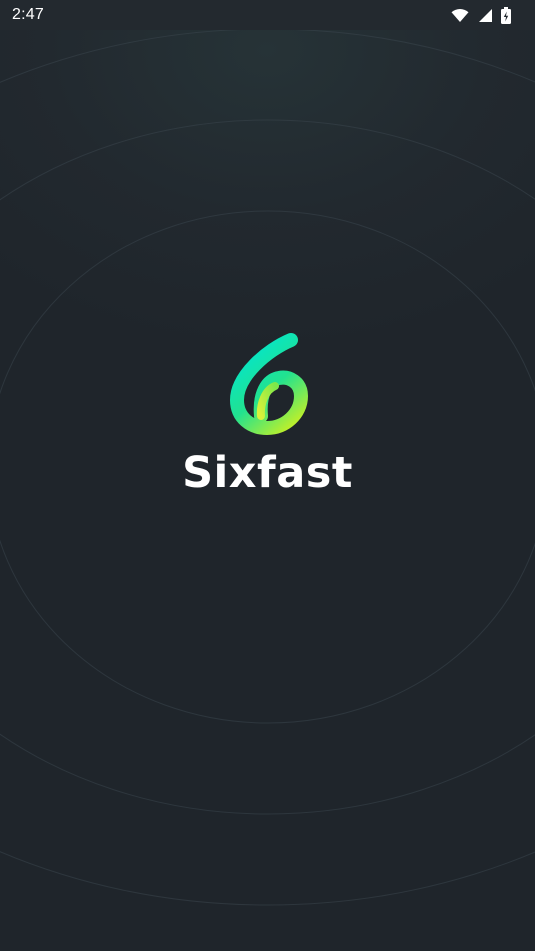 This screenshot has width=535, height=951. I want to click on status-icons, so click(481, 15).